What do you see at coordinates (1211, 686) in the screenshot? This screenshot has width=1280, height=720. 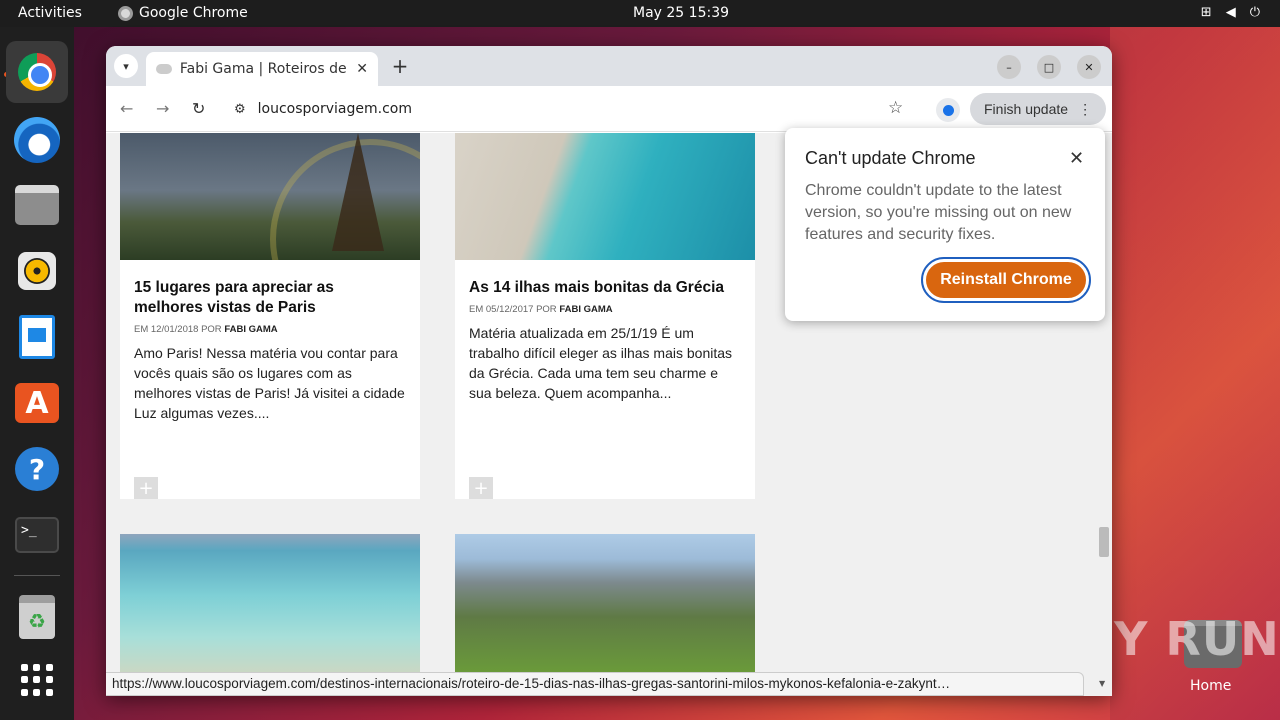 I see `home-label: Home` at bounding box center [1211, 686].